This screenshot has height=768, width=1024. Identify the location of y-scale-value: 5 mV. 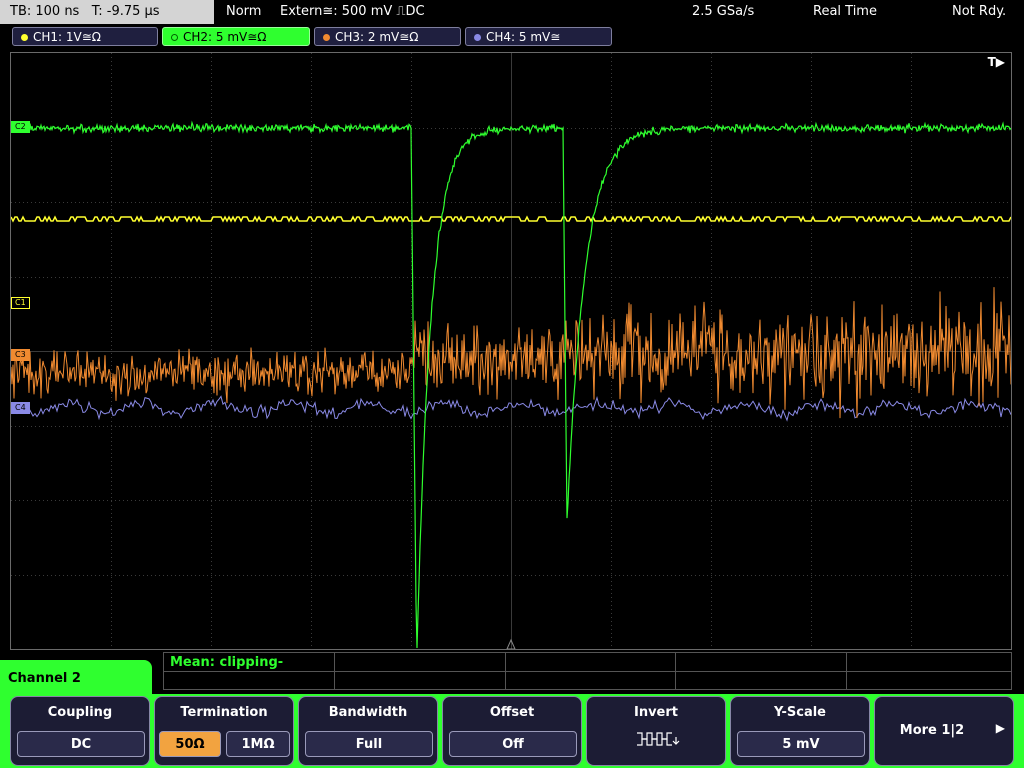
(801, 744).